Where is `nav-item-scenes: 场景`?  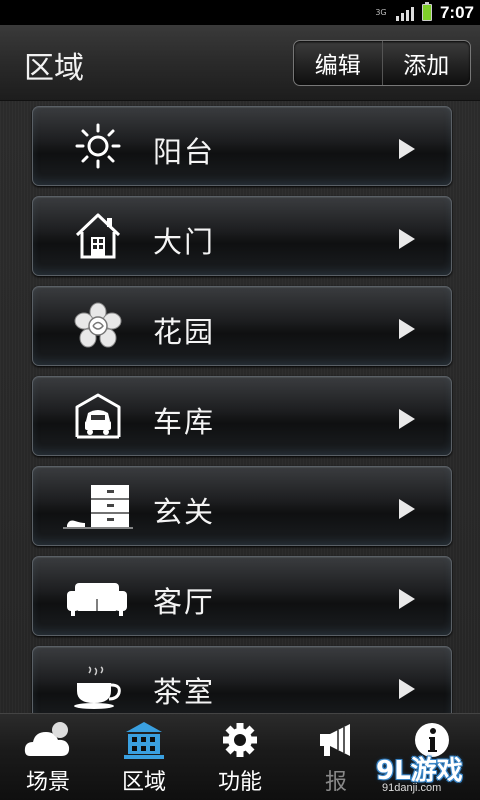 nav-item-scenes: 场景 is located at coordinates (48, 757).